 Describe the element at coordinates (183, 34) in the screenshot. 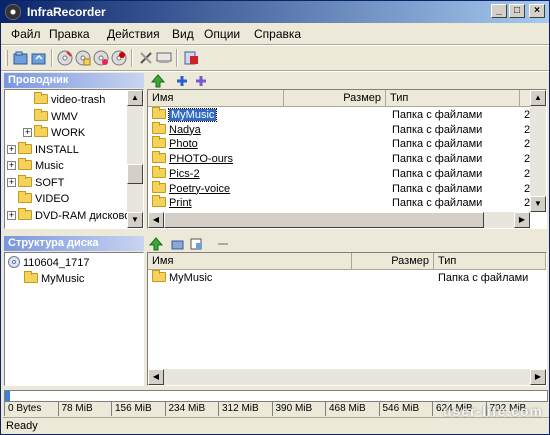

I see `menu-view: Вид` at that location.